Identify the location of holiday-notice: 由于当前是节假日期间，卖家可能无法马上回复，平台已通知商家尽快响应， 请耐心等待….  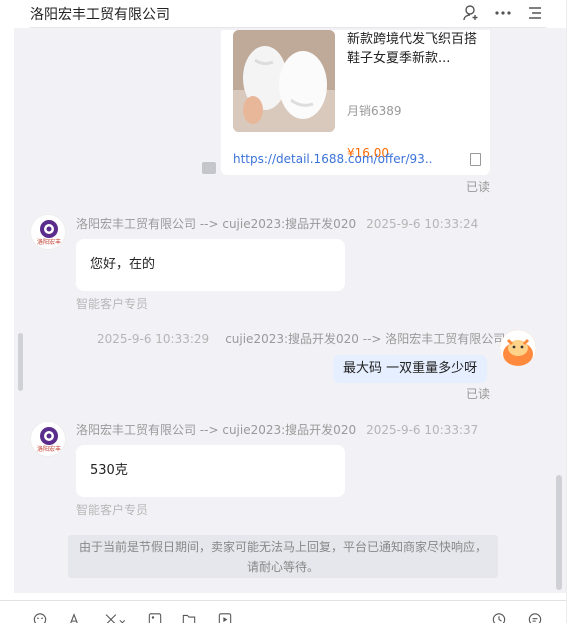
(283, 556).